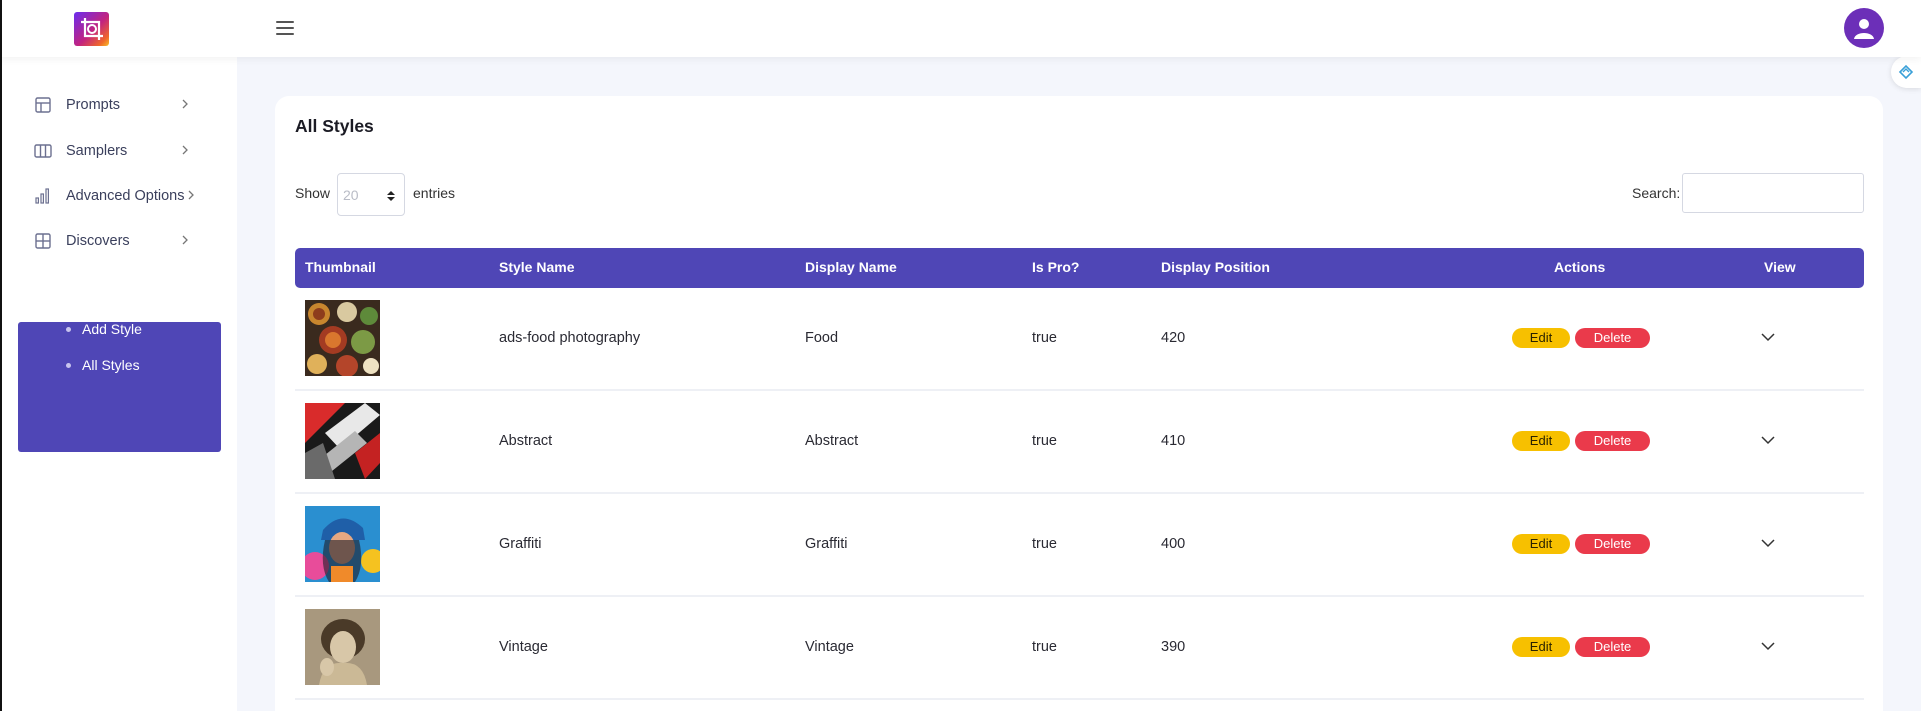  I want to click on floating-extension-button, so click(1906, 72).